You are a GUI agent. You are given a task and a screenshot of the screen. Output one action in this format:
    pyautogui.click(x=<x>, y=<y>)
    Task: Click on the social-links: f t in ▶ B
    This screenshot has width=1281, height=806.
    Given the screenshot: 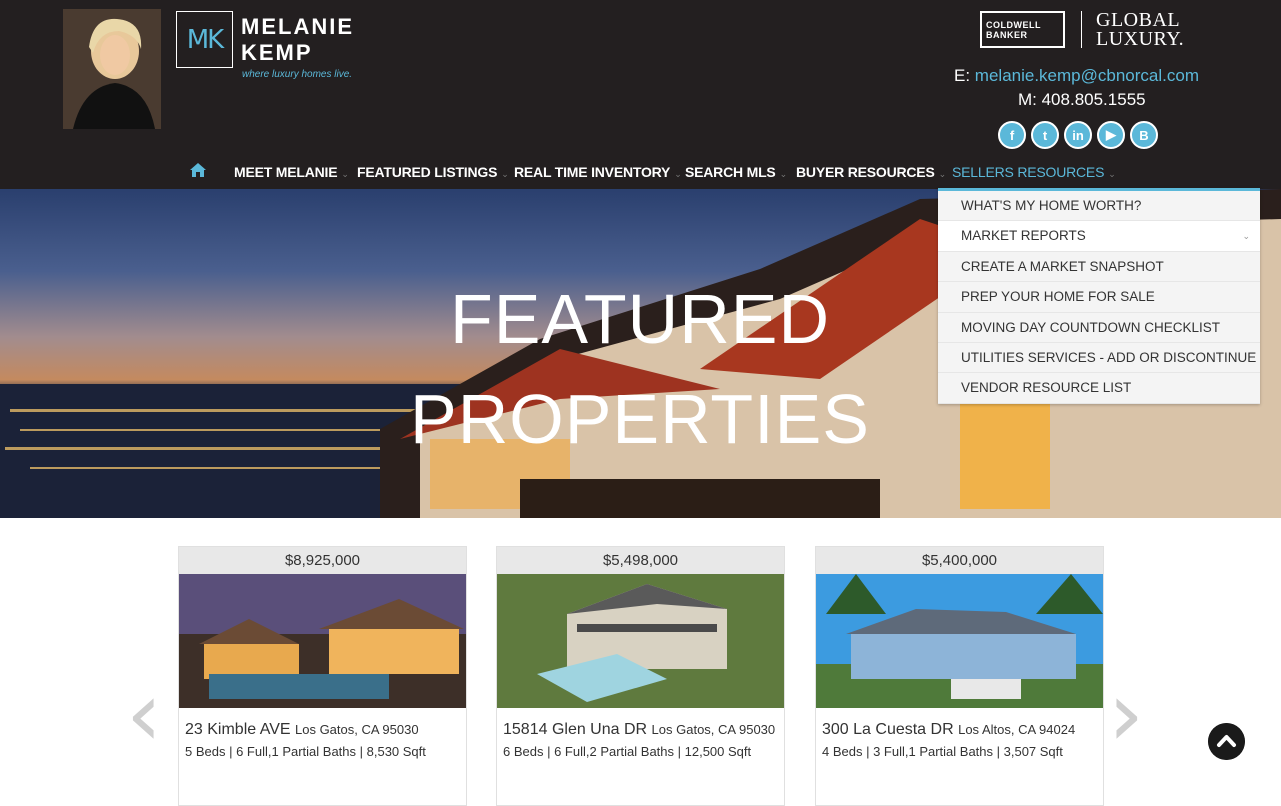 What is the action you would take?
    pyautogui.click(x=1078, y=135)
    